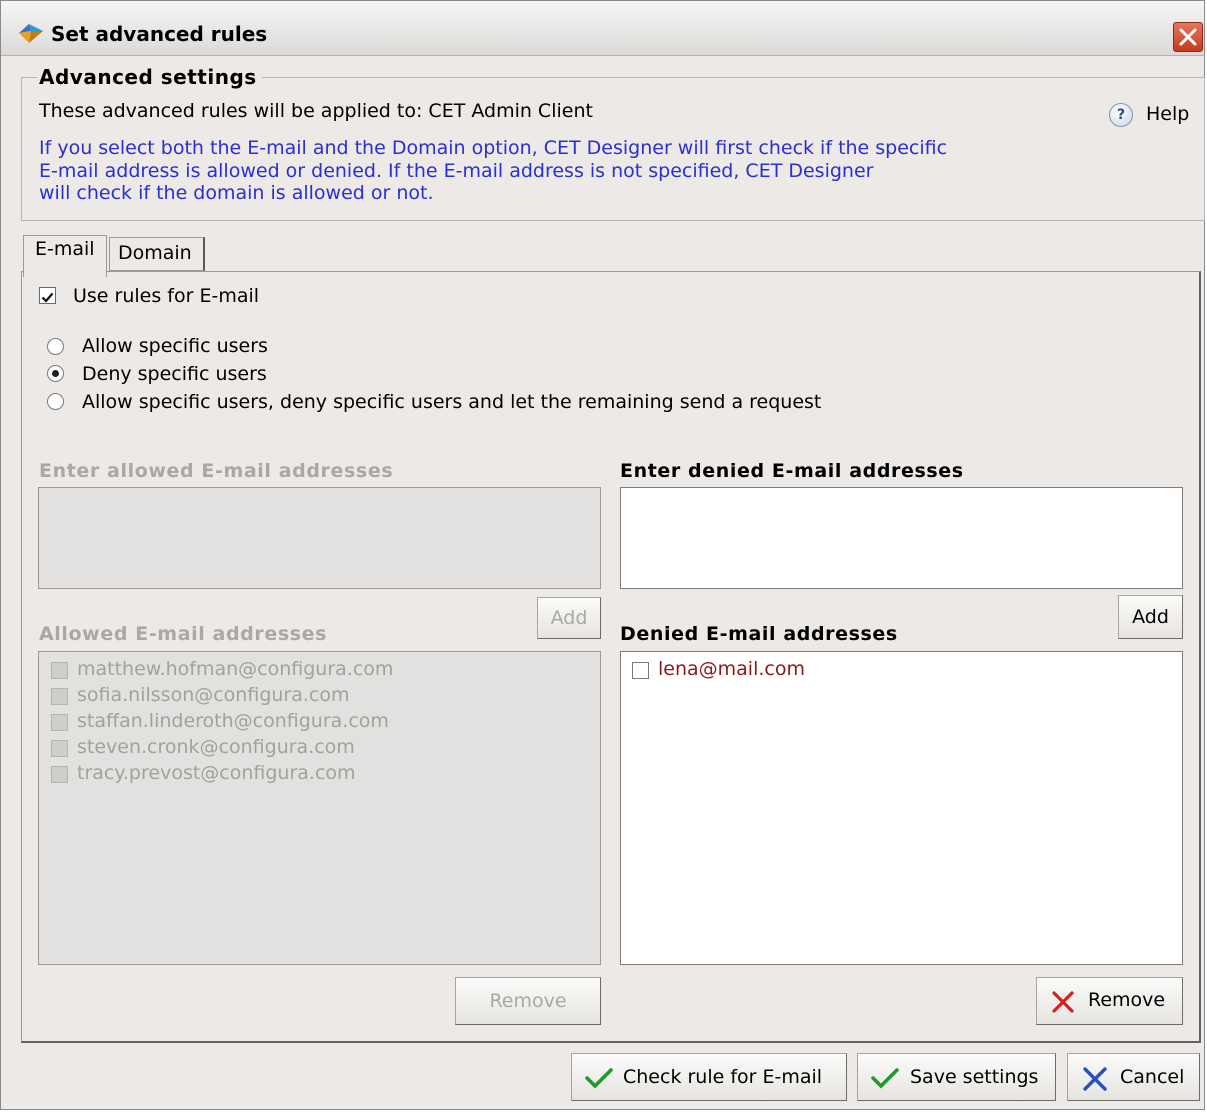 The height and width of the screenshot is (1112, 1207). What do you see at coordinates (569, 618) in the screenshot?
I see `add-allowed-button: Add` at bounding box center [569, 618].